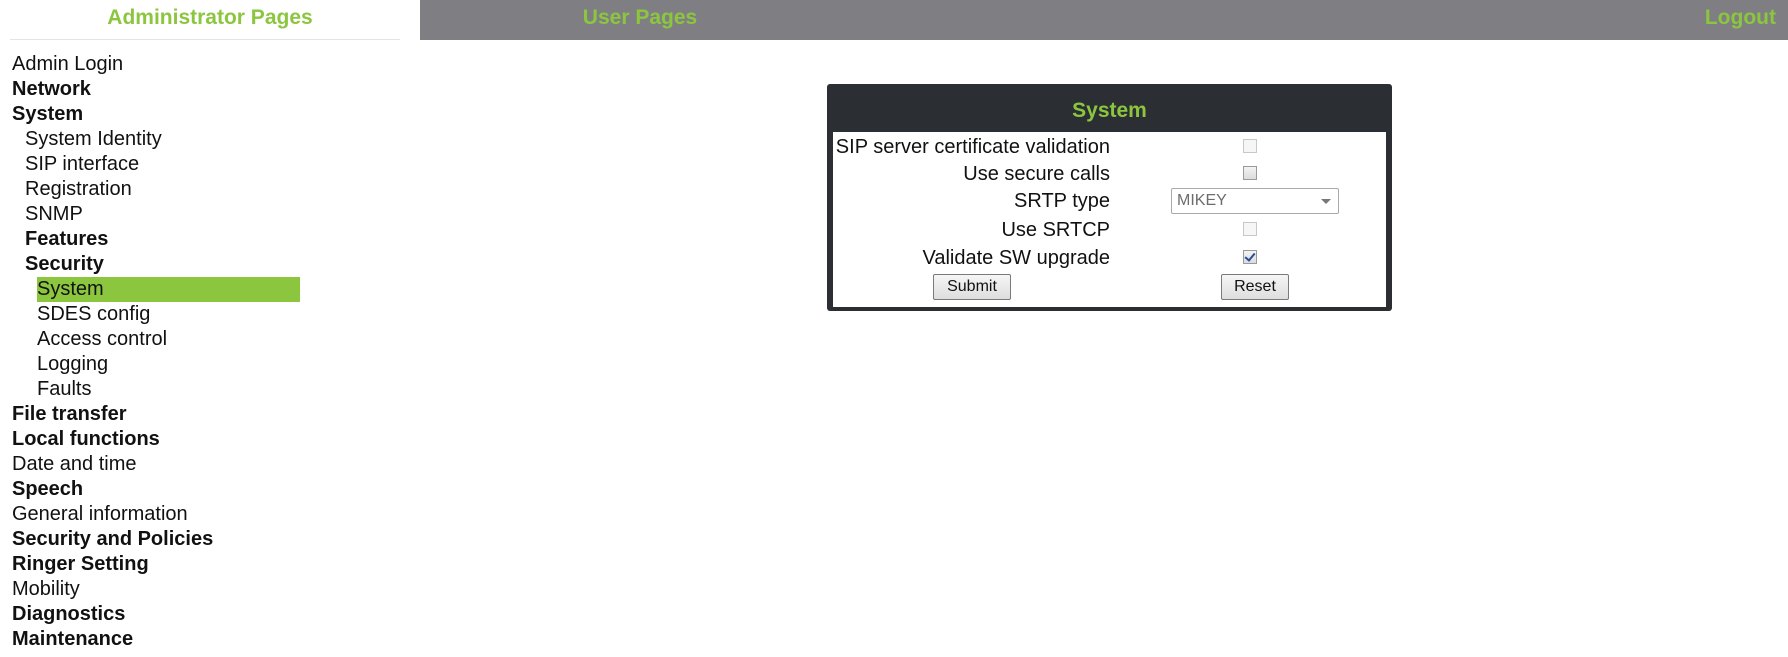 Image resolution: width=1788 pixels, height=657 pixels. I want to click on row-use-srtcp: Use SRTCP, so click(1109, 230).